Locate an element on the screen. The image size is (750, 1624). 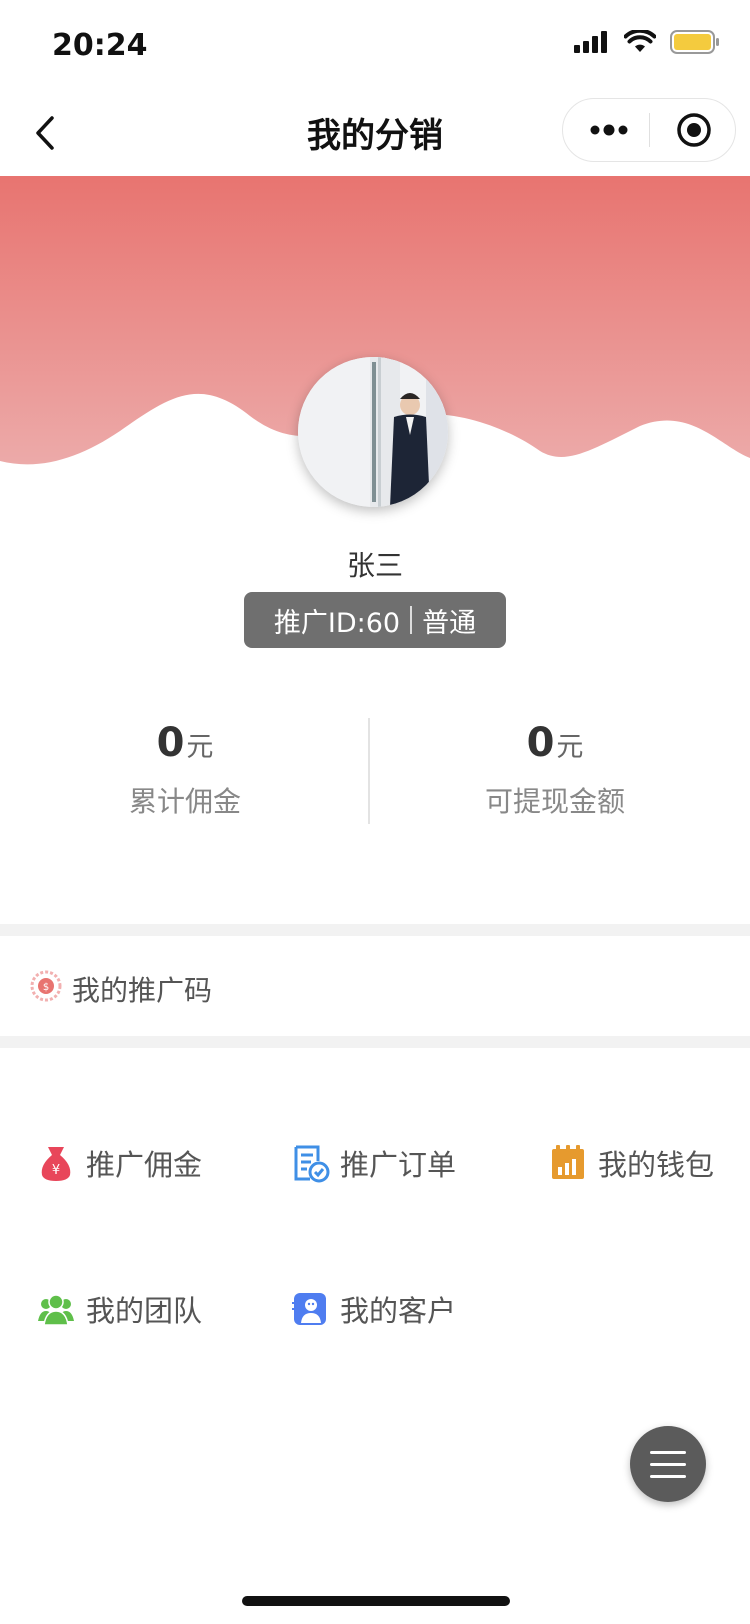
stat-total-commission: 0元 累计佣金 is located at coordinates (185, 770).